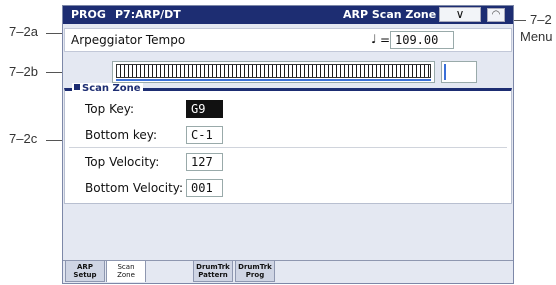 The width and height of the screenshot is (556, 285). Describe the element at coordinates (422, 40) in the screenshot. I see `tempo-field: 109.00` at that location.